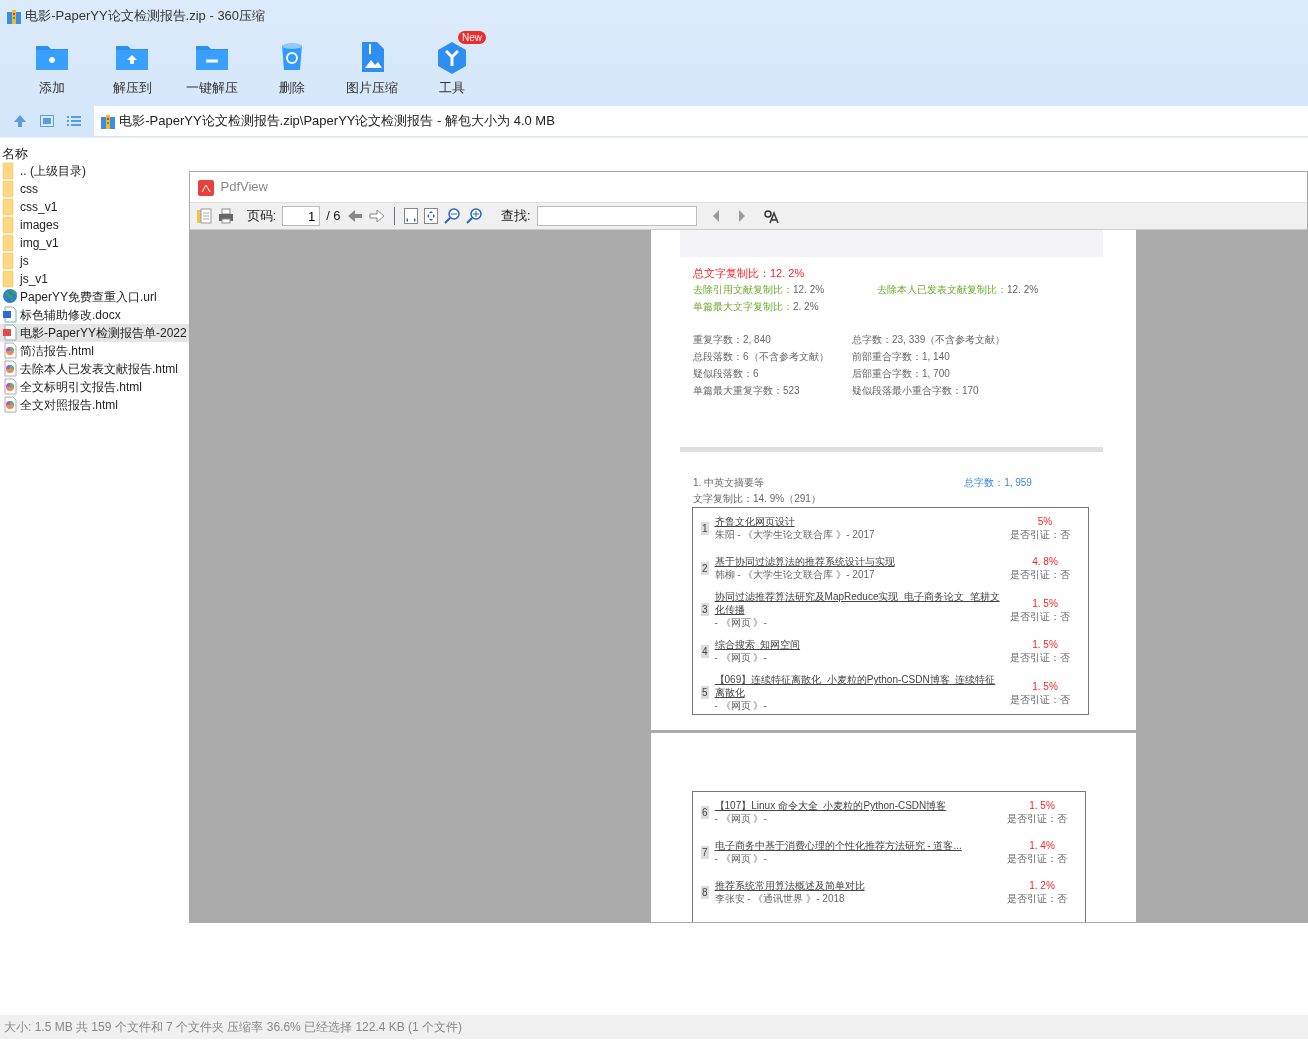 This screenshot has height=1040, width=1308. Describe the element at coordinates (261, 216) in the screenshot. I see `page-label: 页码:` at that location.